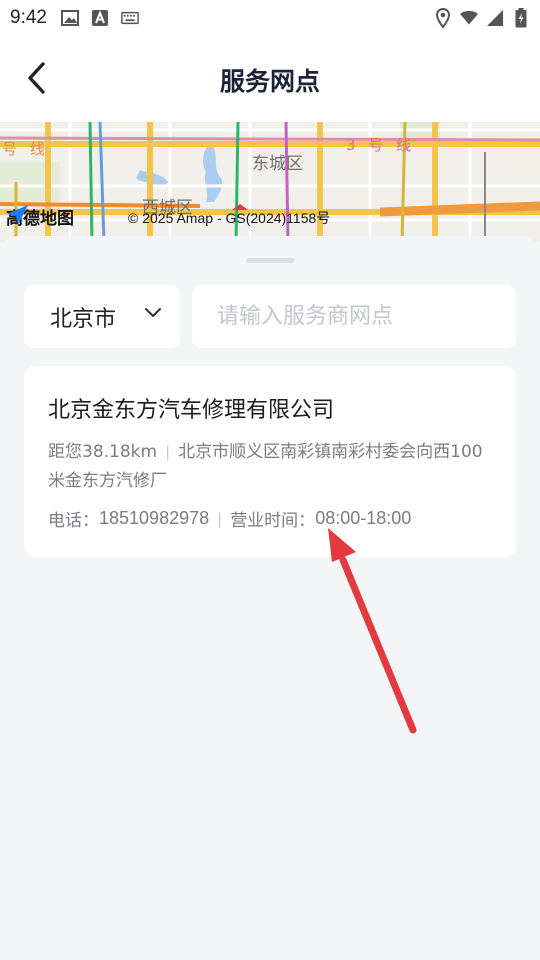 This screenshot has width=540, height=960. I want to click on map-subway-label: 3 号 线, so click(381, 145).